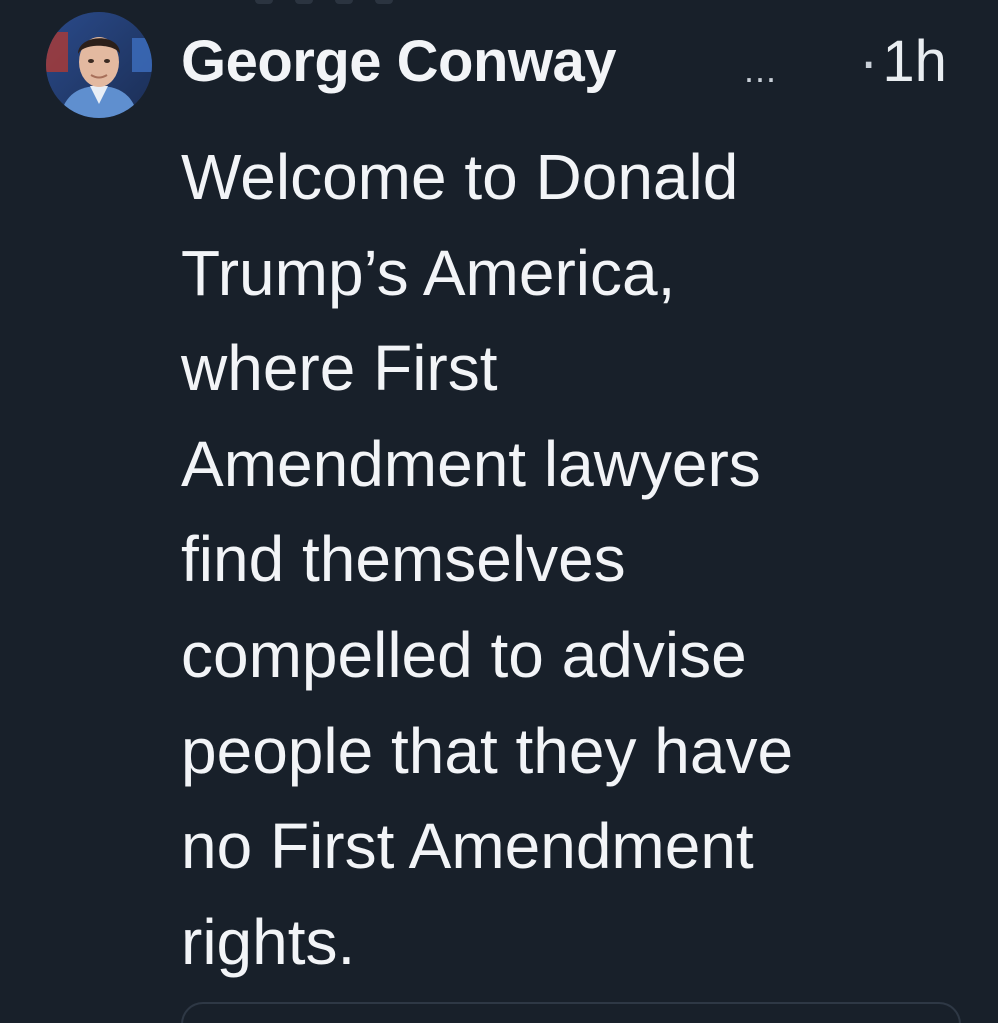  I want to click on post-header: George Conway ... ·1h, so click(576, 62).